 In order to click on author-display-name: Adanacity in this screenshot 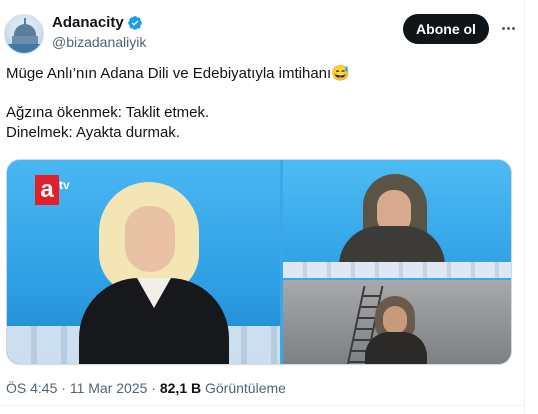, I will do `click(88, 22)`.